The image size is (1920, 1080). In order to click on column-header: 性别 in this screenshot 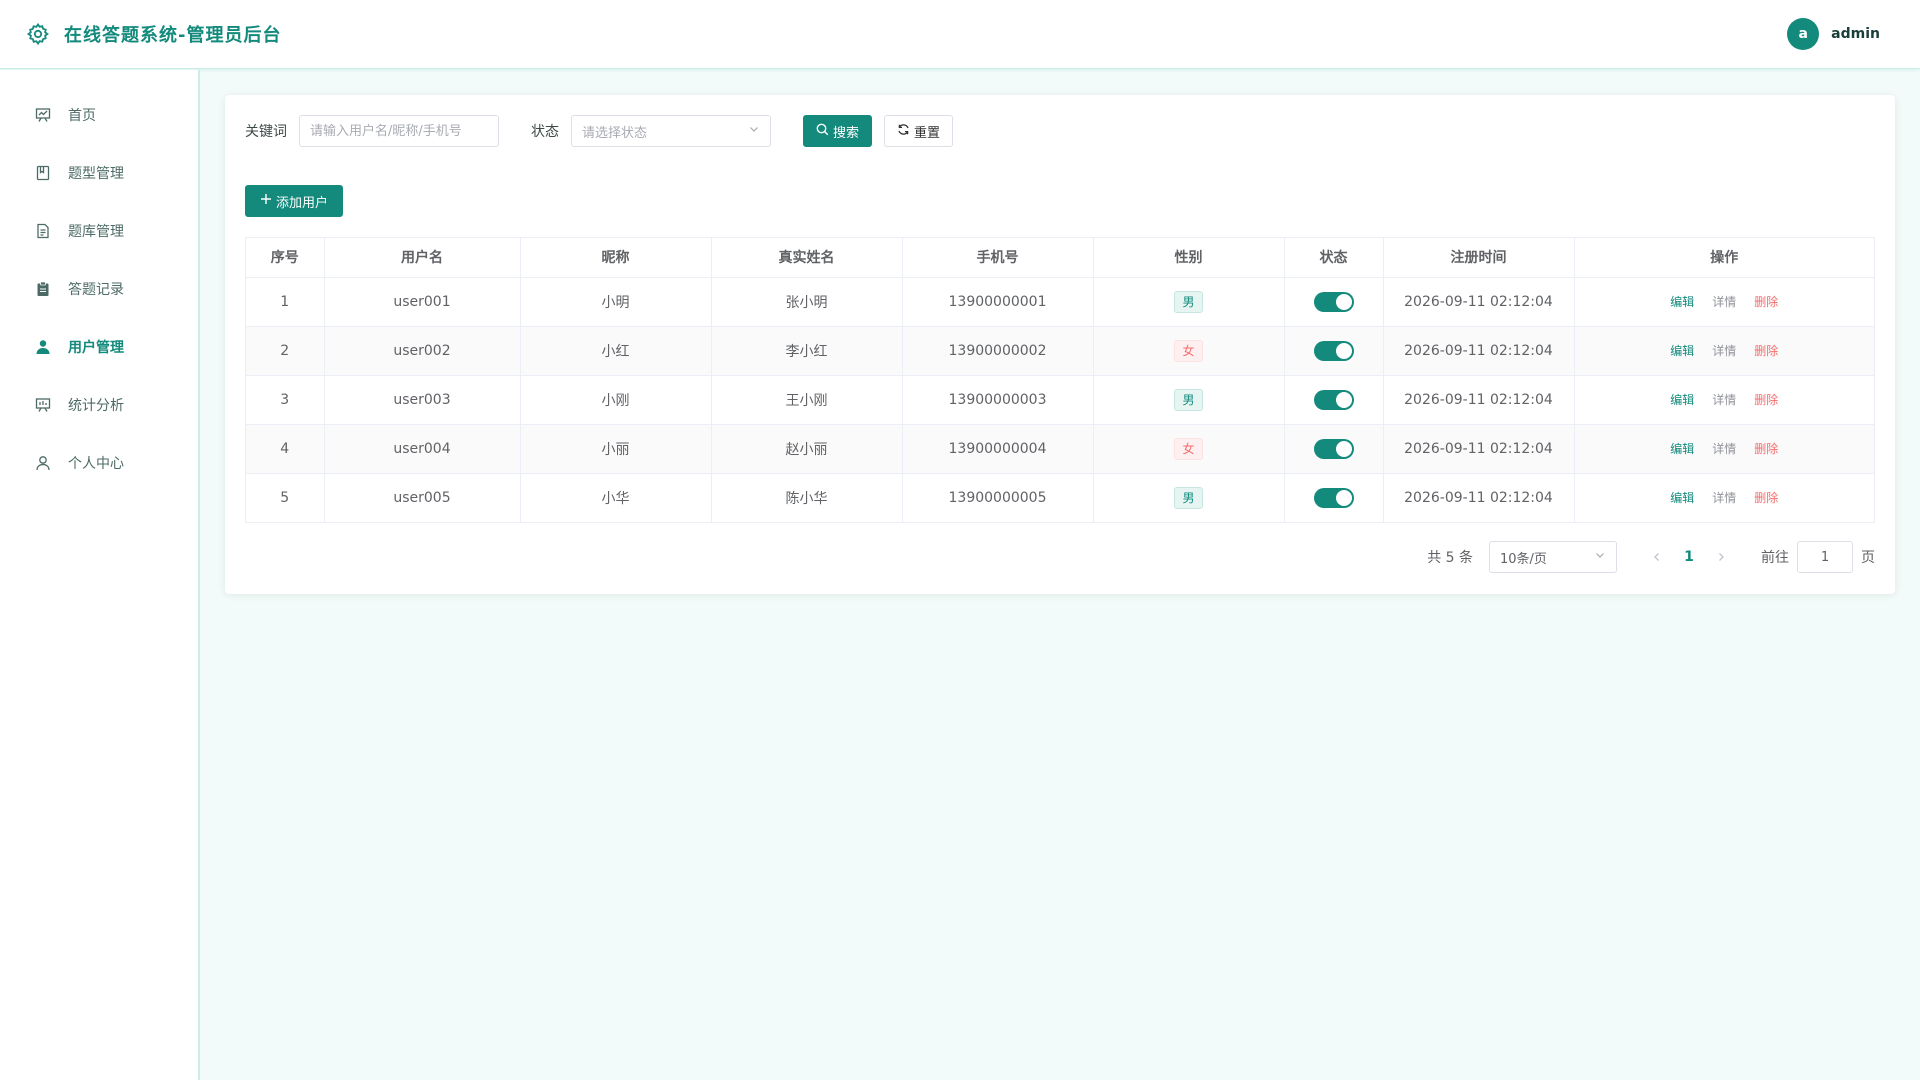, I will do `click(1189, 258)`.